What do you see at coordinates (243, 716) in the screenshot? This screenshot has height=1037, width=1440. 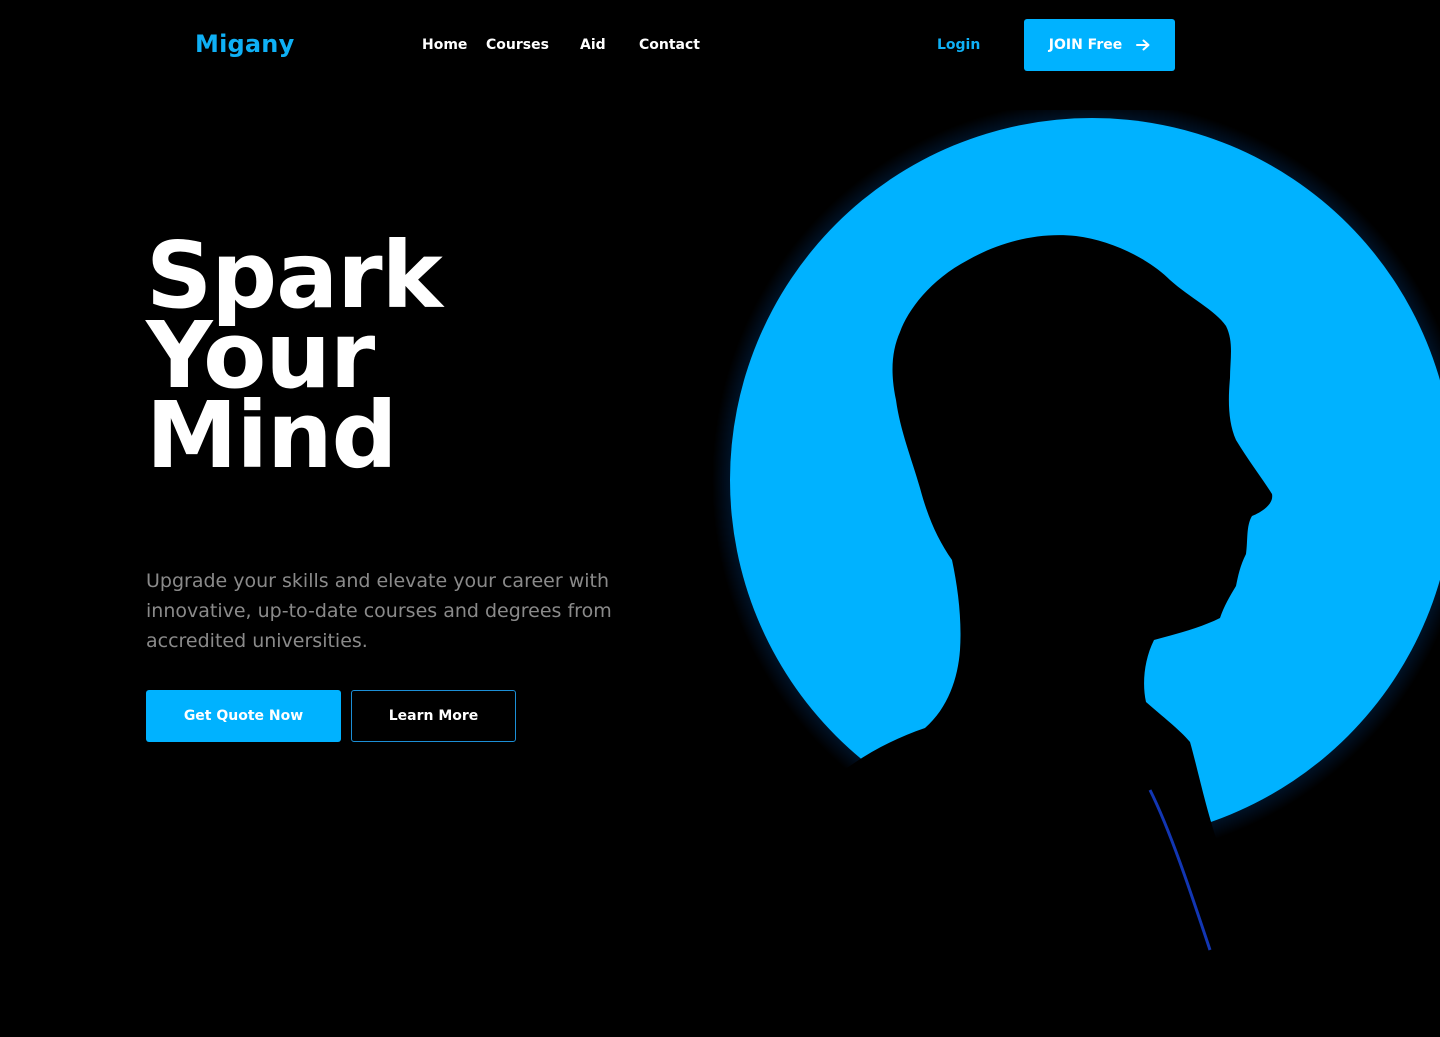 I see `get-quote-button: Get Quote Now` at bounding box center [243, 716].